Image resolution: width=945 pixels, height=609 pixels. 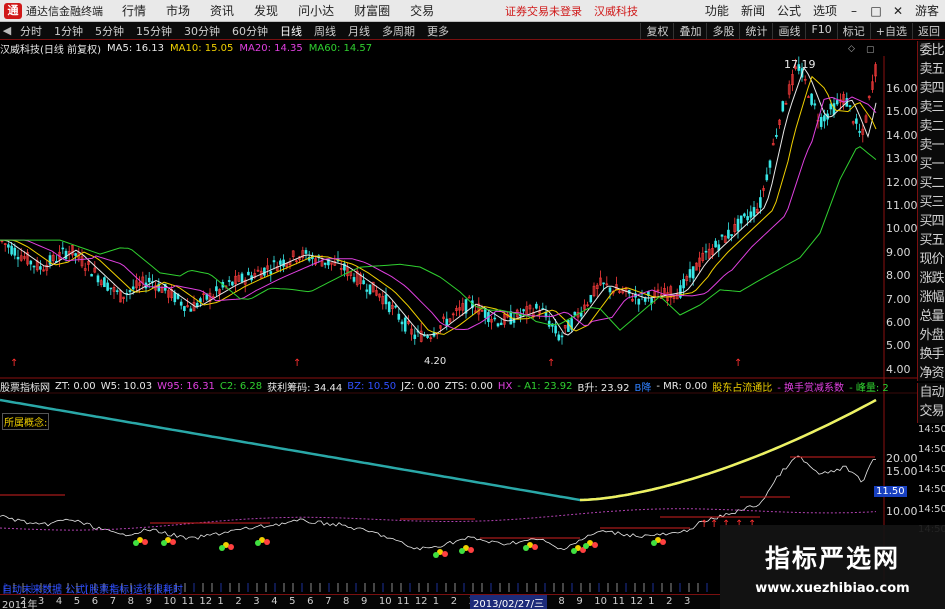 I want to click on price-tag: 11.50, so click(x=890, y=491).